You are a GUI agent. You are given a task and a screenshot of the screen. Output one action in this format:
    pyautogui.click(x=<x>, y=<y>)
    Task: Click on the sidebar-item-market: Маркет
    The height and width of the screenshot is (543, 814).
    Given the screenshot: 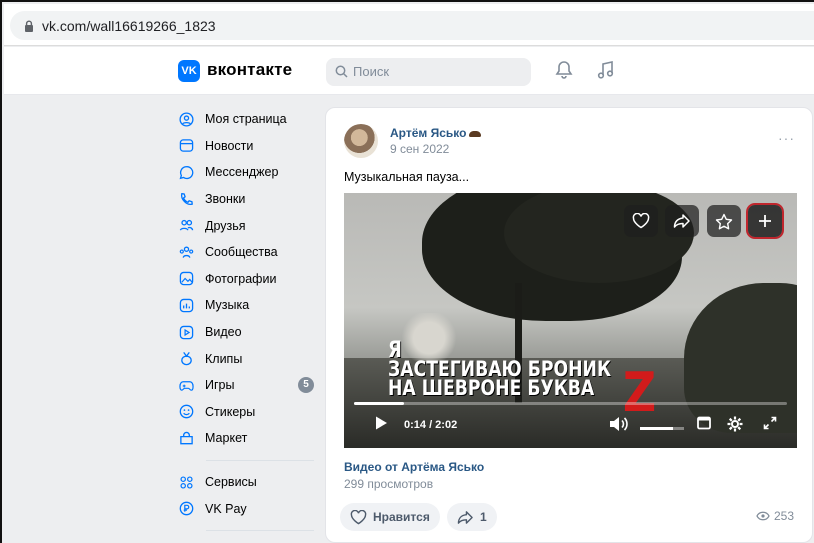 What is the action you would take?
    pyautogui.click(x=248, y=438)
    